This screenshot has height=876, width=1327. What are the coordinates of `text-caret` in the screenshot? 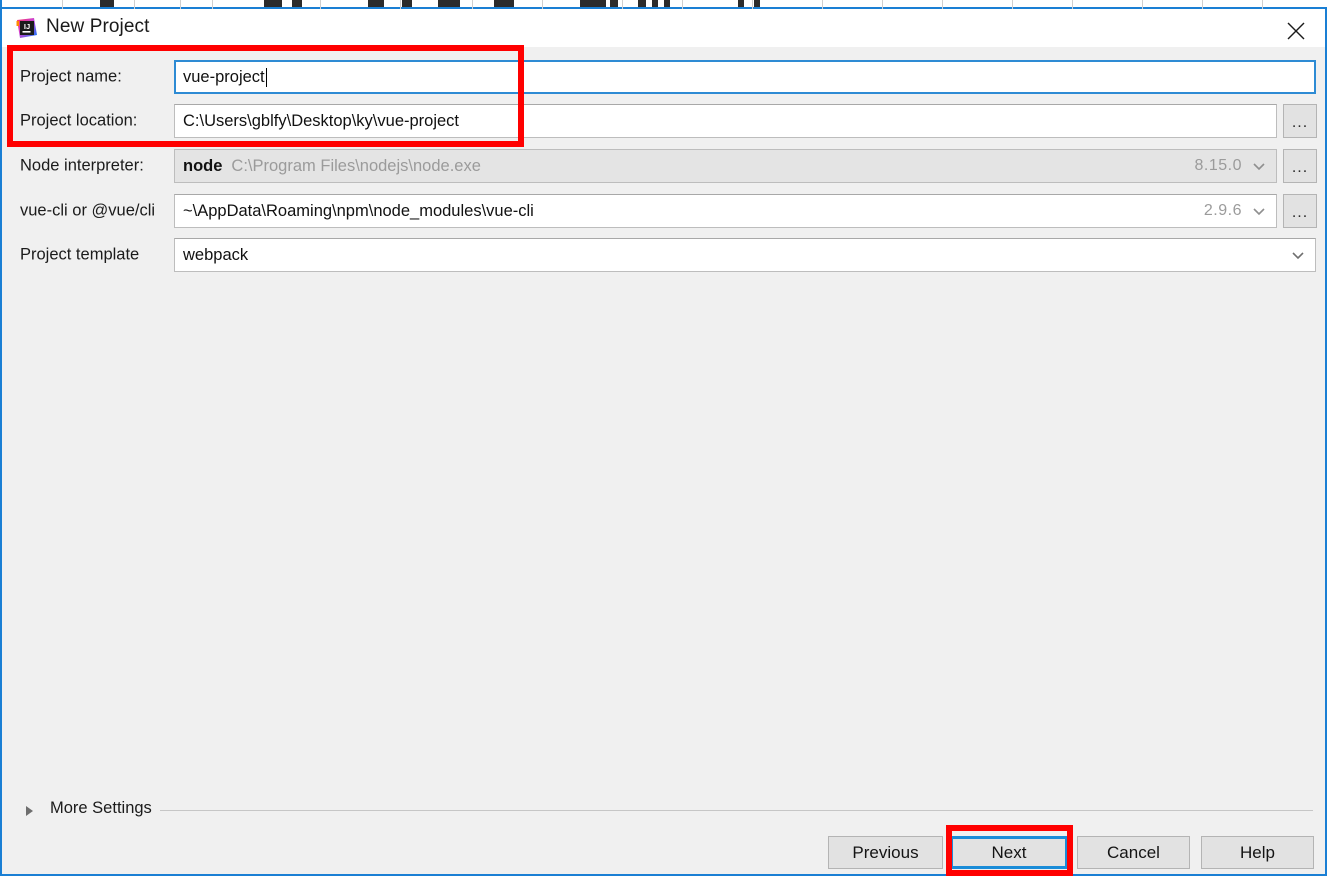 It's located at (266, 77).